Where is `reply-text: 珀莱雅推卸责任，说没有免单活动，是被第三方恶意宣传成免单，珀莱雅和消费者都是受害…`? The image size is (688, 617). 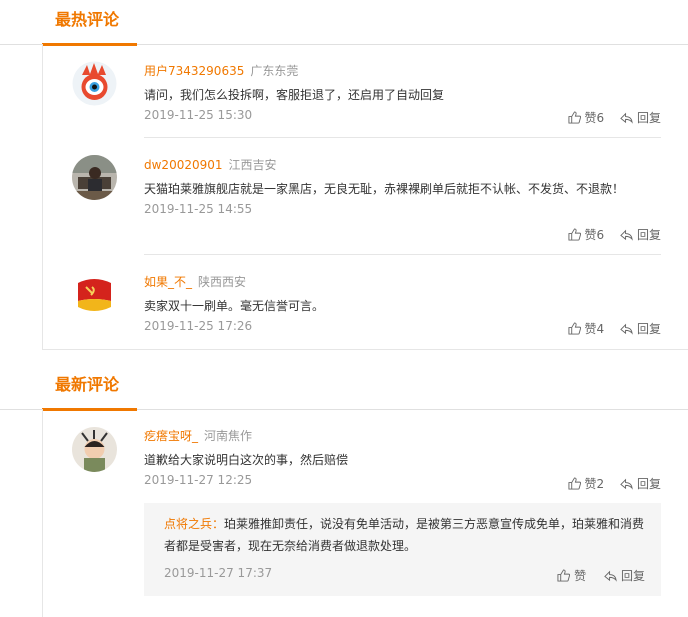
reply-text: 珀莱雅推卸责任，说没有免单活动，是被第三方恶意宣传成免单，珀莱雅和消费者都是受害… is located at coordinates (404, 535).